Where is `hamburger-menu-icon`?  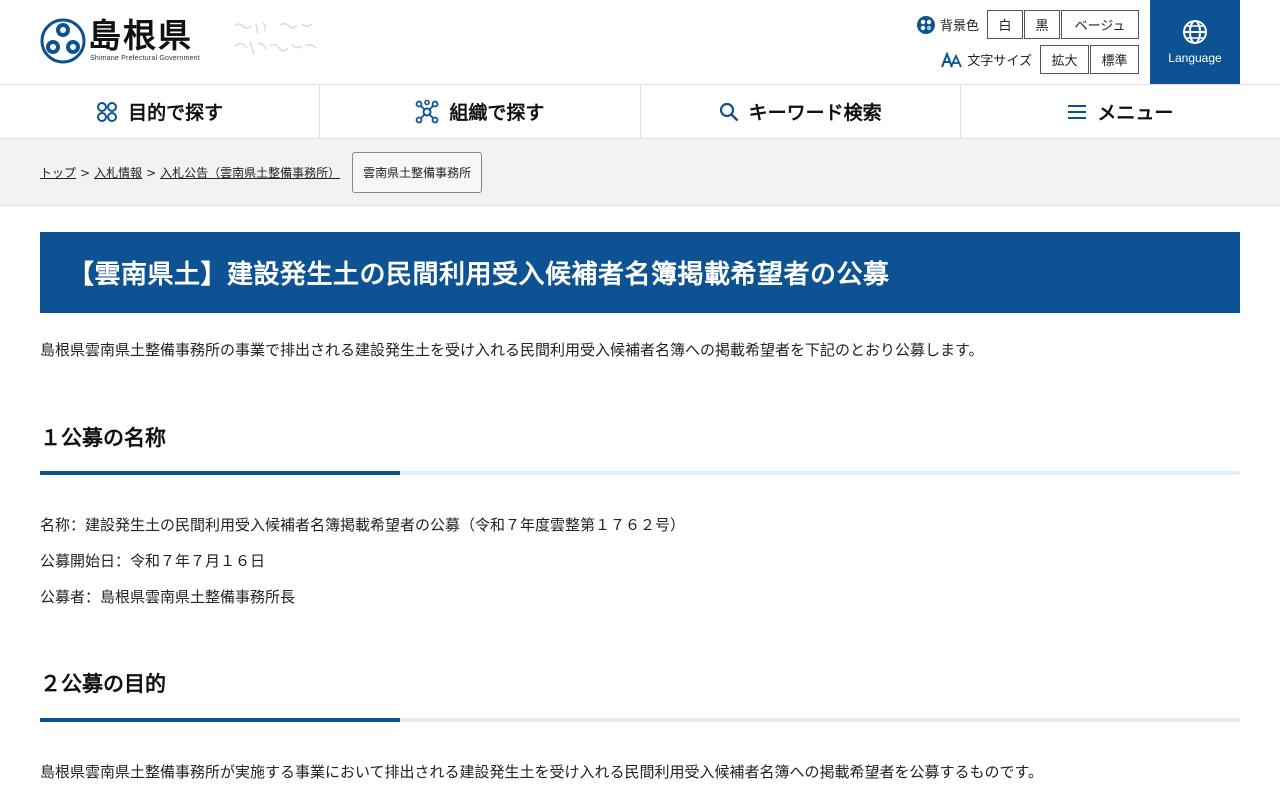
hamburger-menu-icon is located at coordinates (1077, 111).